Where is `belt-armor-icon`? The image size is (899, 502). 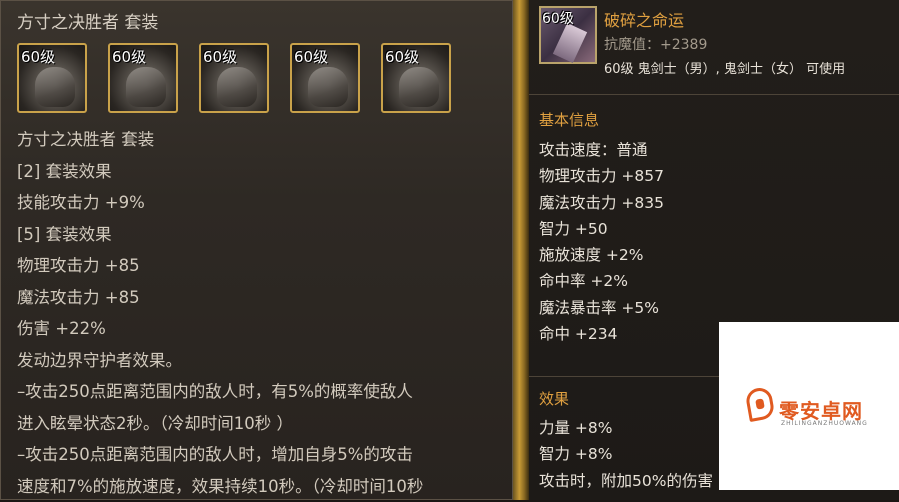 belt-armor-icon is located at coordinates (328, 87).